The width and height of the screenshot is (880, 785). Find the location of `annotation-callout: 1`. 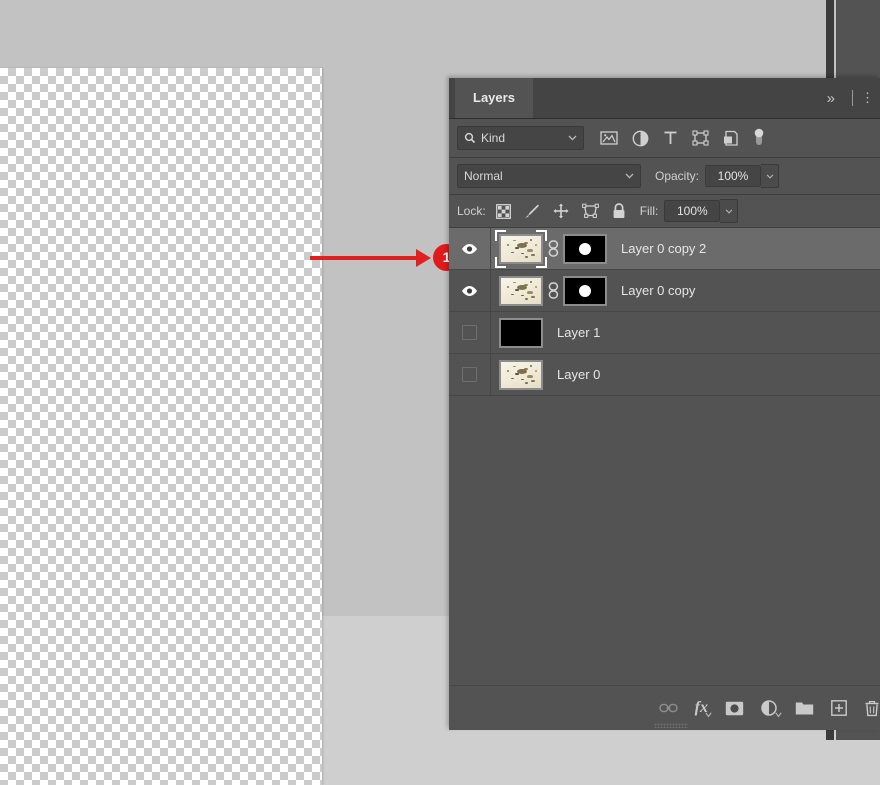

annotation-callout: 1 is located at coordinates (385, 260).